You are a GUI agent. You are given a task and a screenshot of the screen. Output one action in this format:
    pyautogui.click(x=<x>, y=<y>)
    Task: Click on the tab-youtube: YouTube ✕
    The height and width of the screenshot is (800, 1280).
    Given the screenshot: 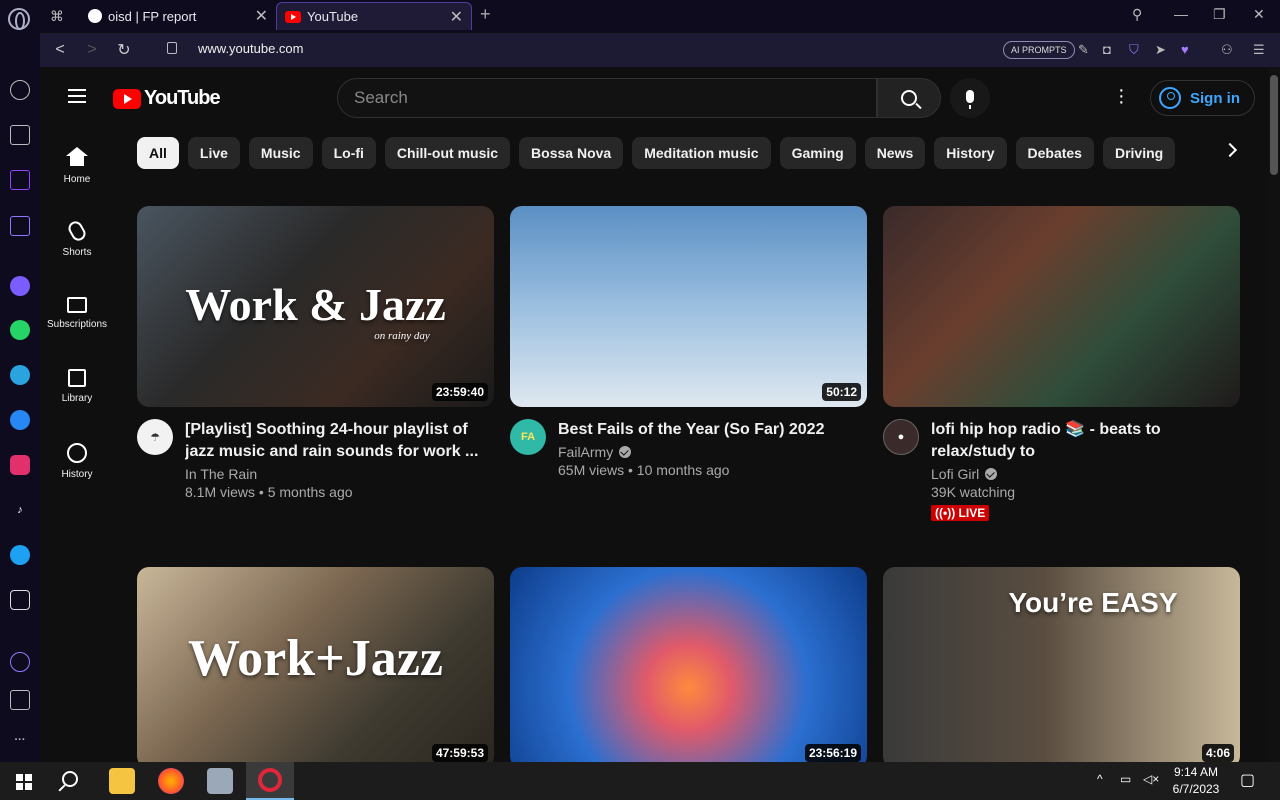 What is the action you would take?
    pyautogui.click(x=374, y=16)
    